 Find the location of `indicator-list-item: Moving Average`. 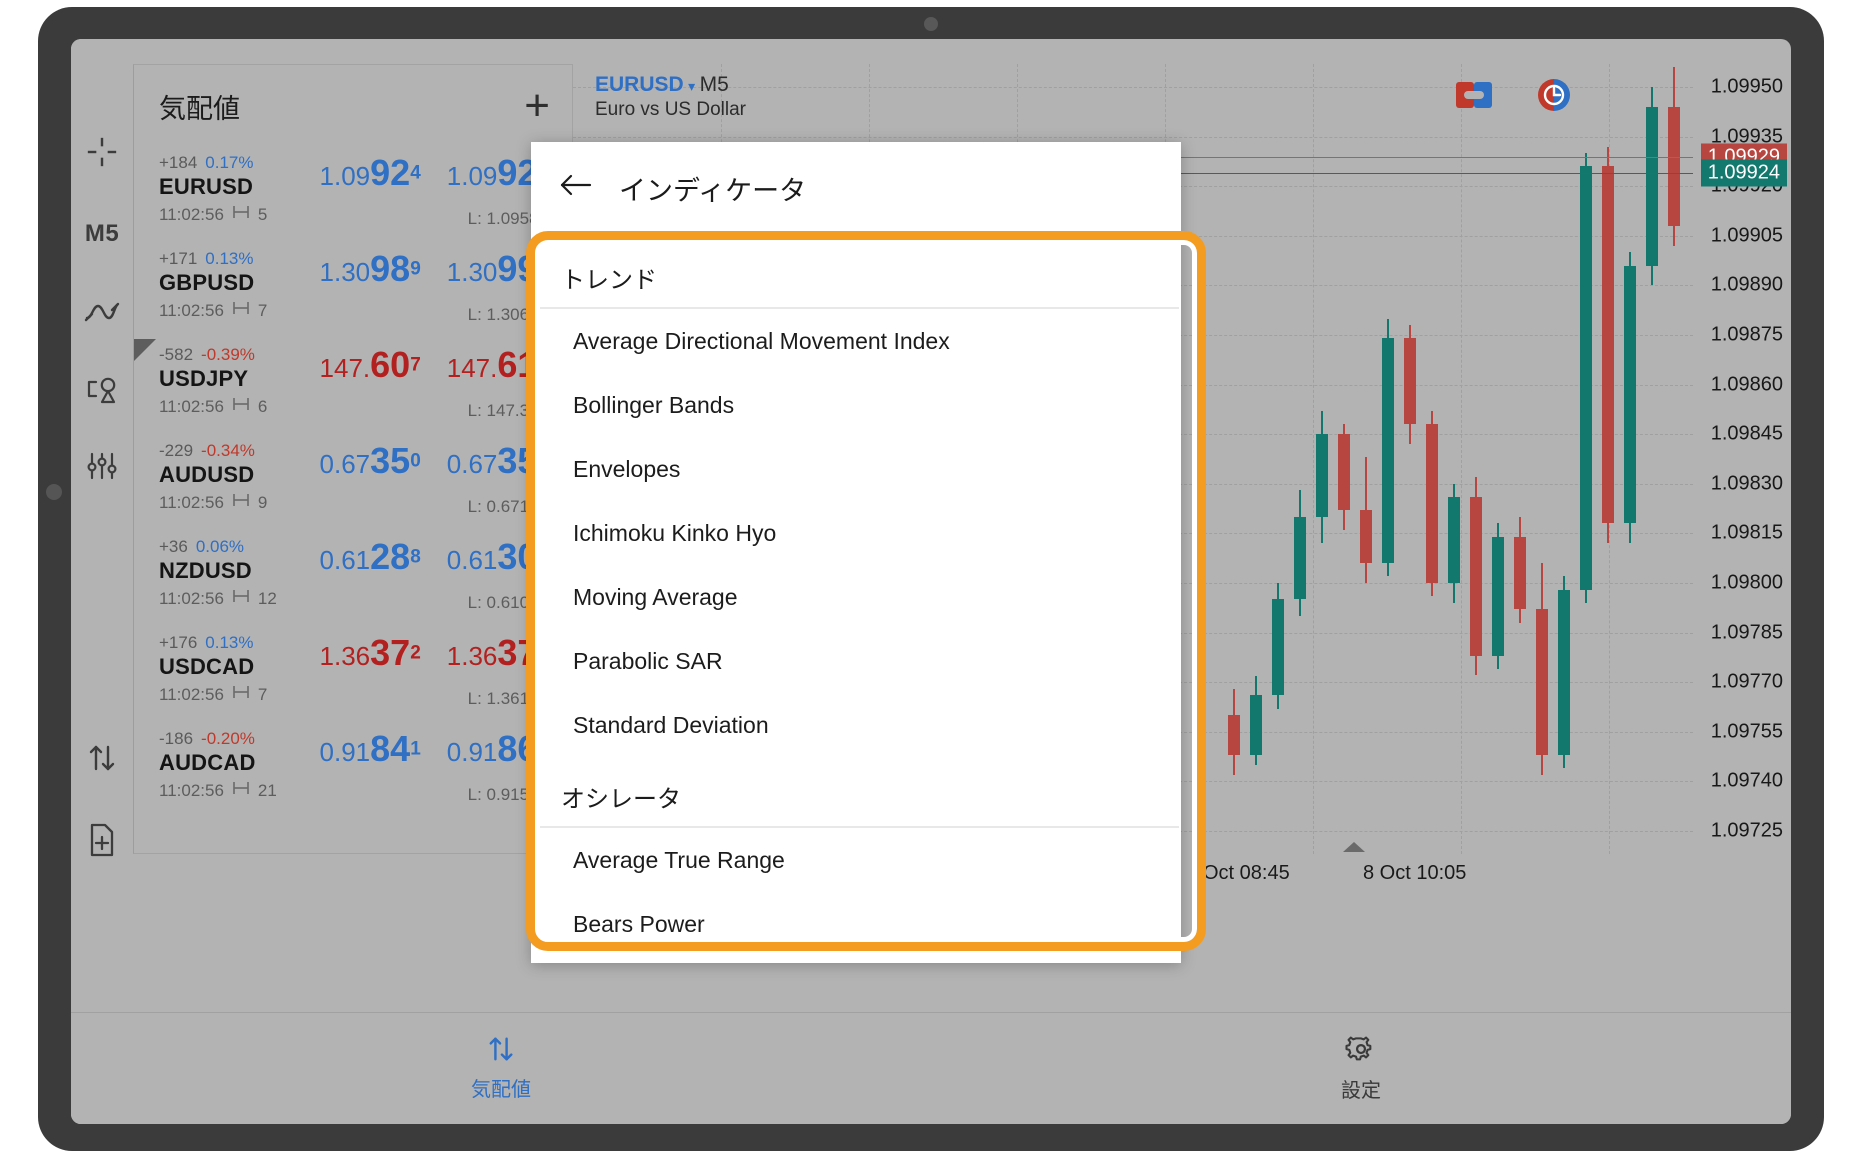

indicator-list-item: Moving Average is located at coordinates (856, 597).